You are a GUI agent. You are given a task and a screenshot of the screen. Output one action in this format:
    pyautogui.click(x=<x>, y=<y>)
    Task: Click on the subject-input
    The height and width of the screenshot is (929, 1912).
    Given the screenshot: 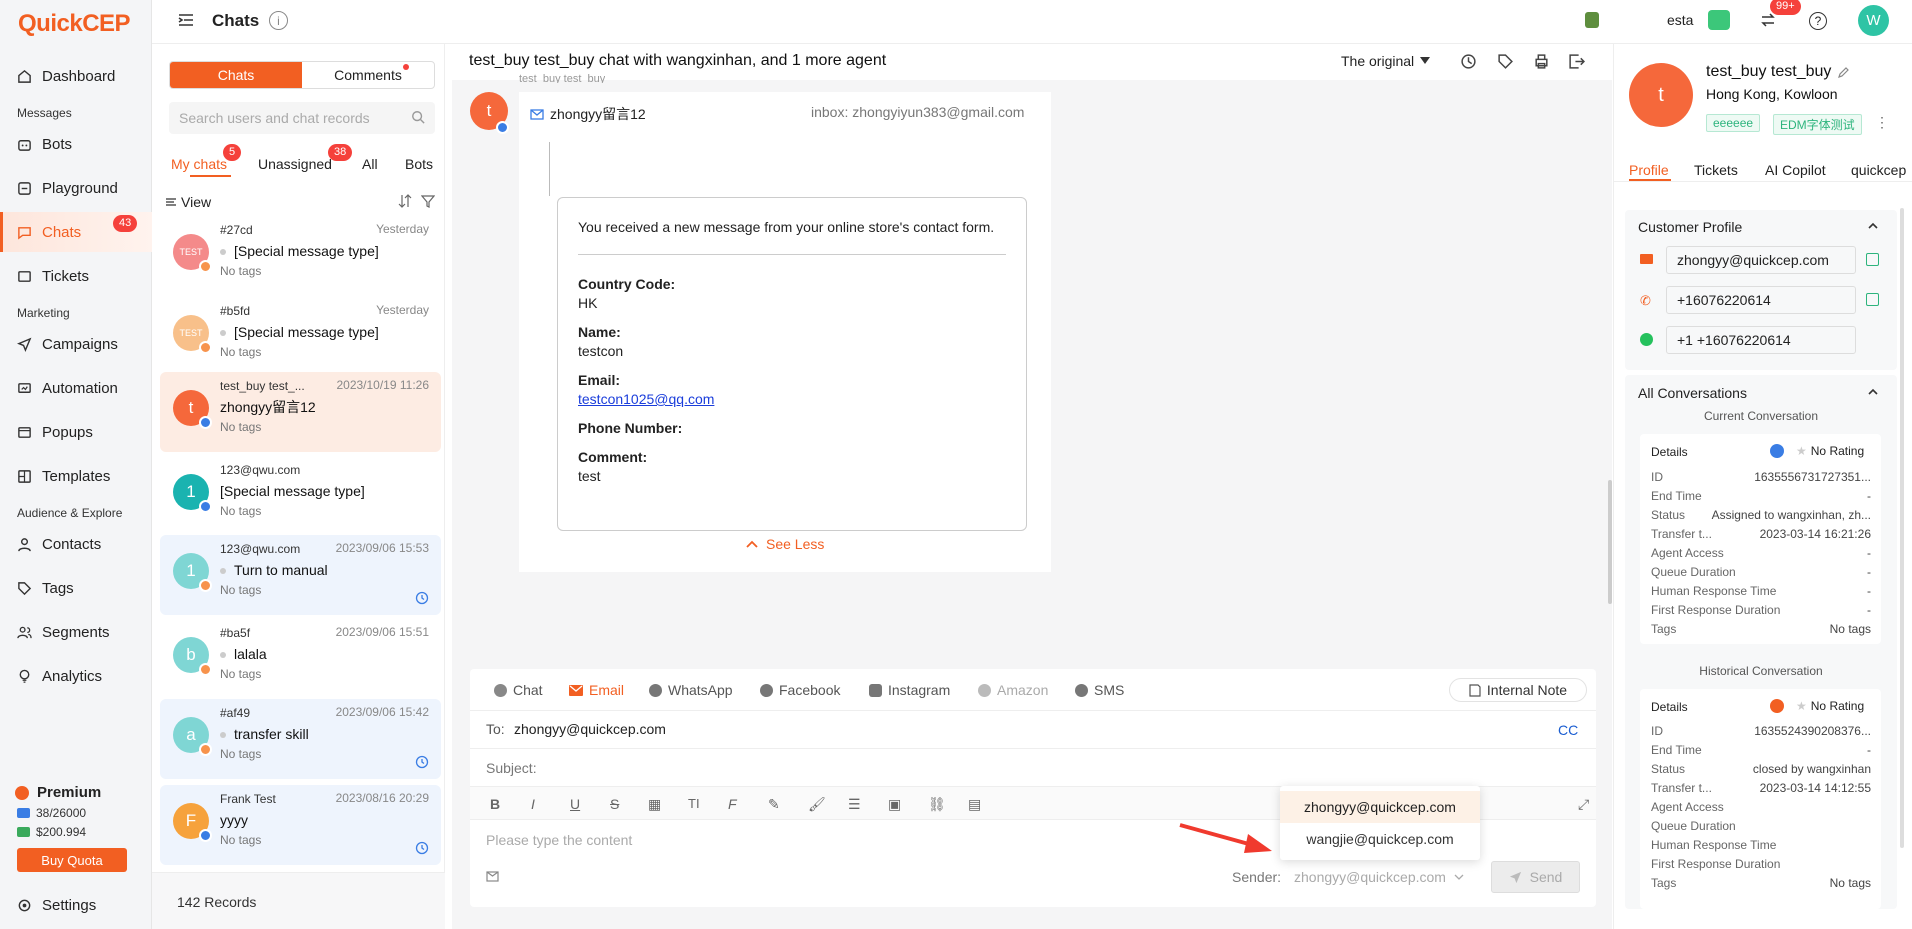 What is the action you would take?
    pyautogui.click(x=1066, y=769)
    